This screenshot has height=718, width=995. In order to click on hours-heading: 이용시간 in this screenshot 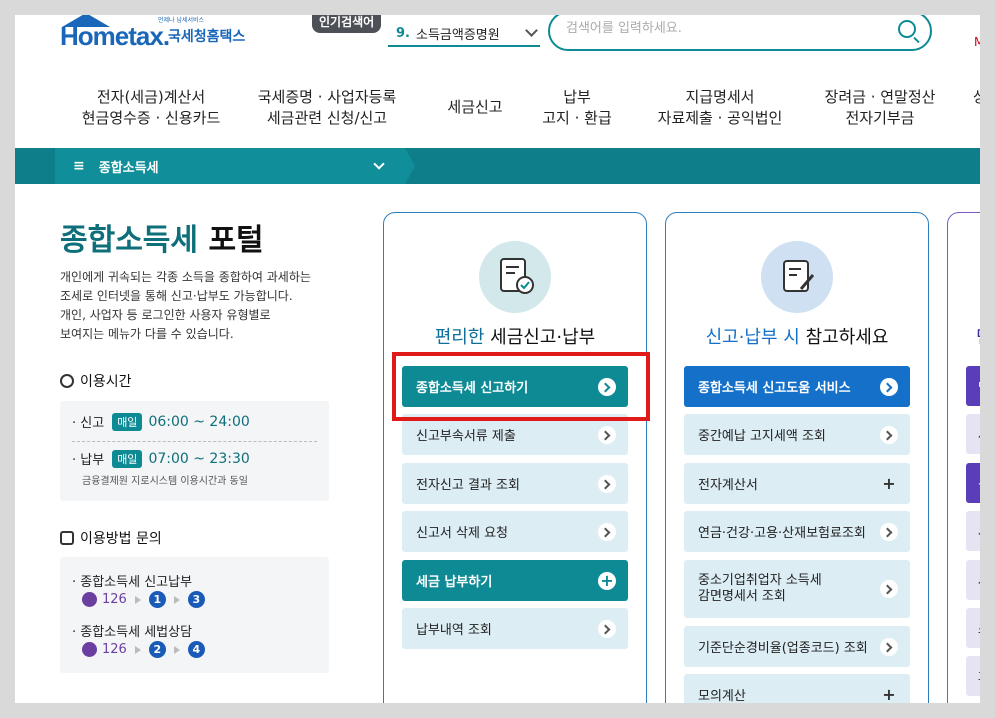, I will do `click(96, 381)`.